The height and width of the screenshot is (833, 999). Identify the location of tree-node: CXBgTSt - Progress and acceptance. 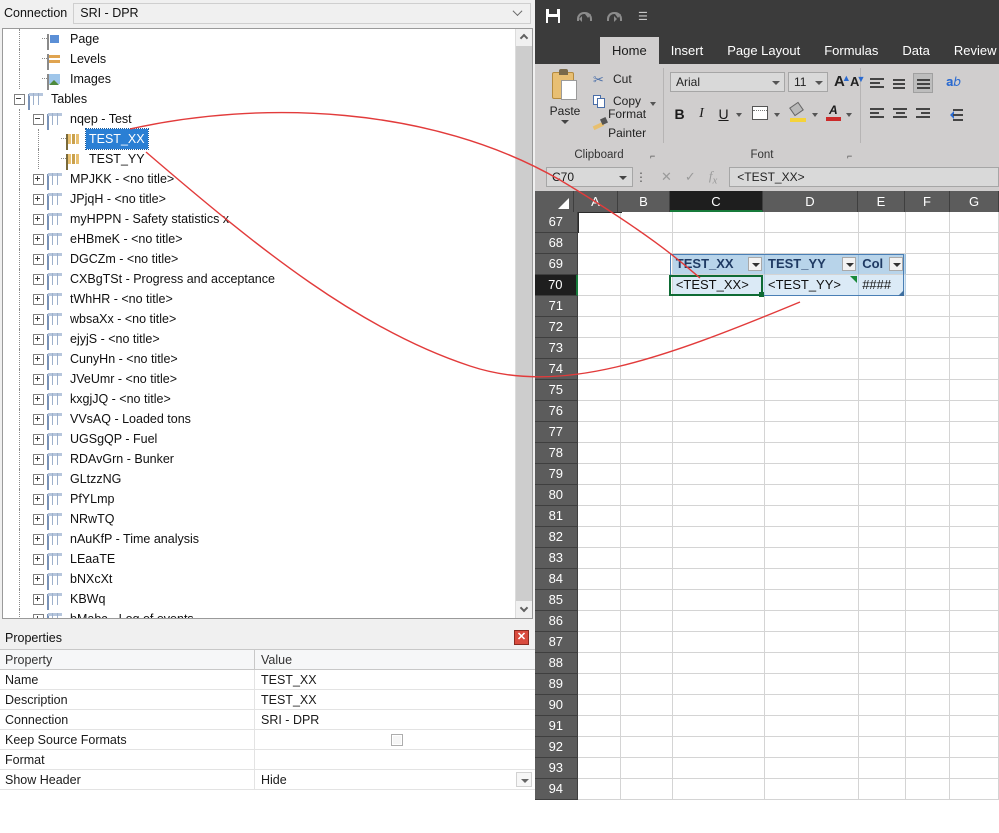
(259, 279).